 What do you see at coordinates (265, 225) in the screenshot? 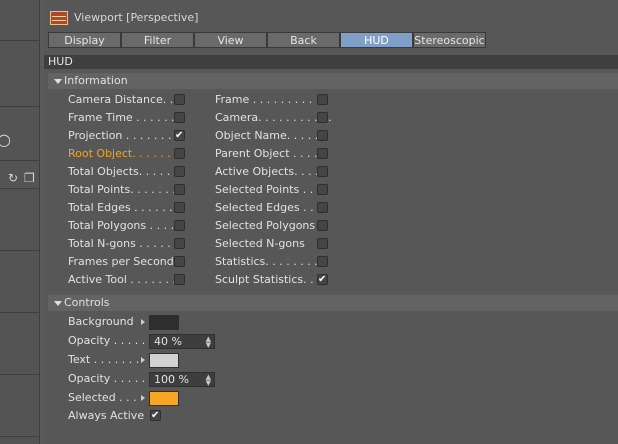
I see `selected-polygons-label: Selected Polygons` at bounding box center [265, 225].